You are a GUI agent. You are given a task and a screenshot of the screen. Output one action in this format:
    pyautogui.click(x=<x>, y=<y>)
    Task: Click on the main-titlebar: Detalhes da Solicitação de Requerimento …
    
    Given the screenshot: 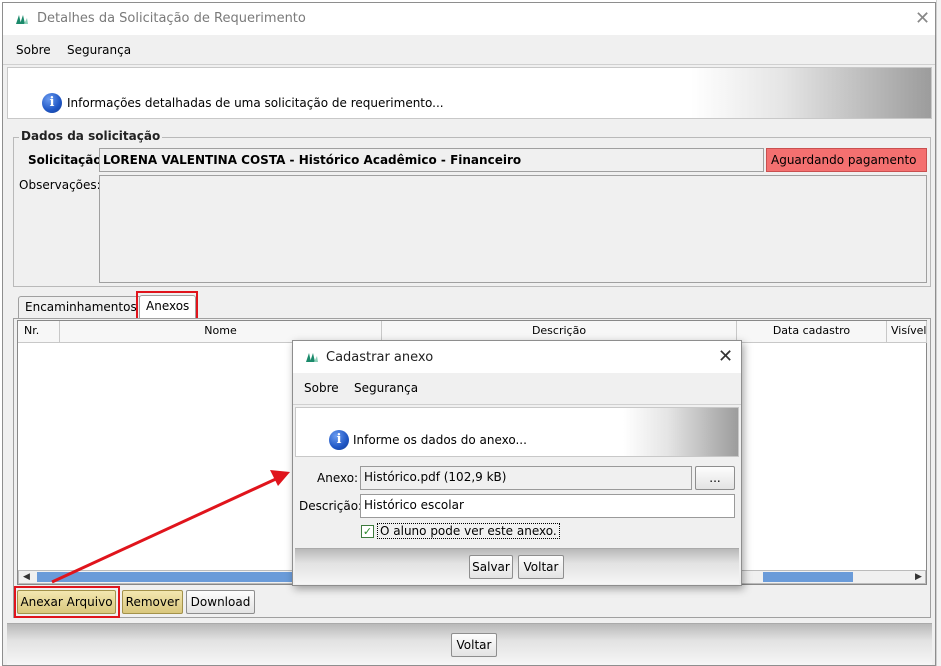 What is the action you would take?
    pyautogui.click(x=469, y=19)
    